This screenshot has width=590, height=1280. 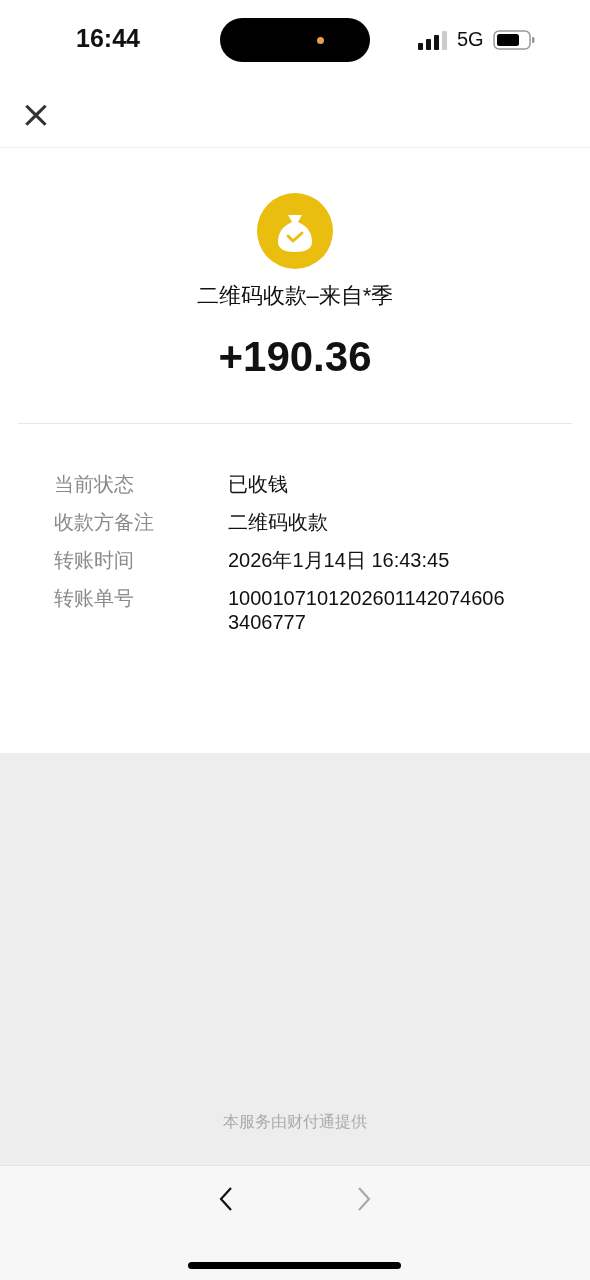 What do you see at coordinates (295, 1122) in the screenshot?
I see `provider-note: 本服务由财付通提供` at bounding box center [295, 1122].